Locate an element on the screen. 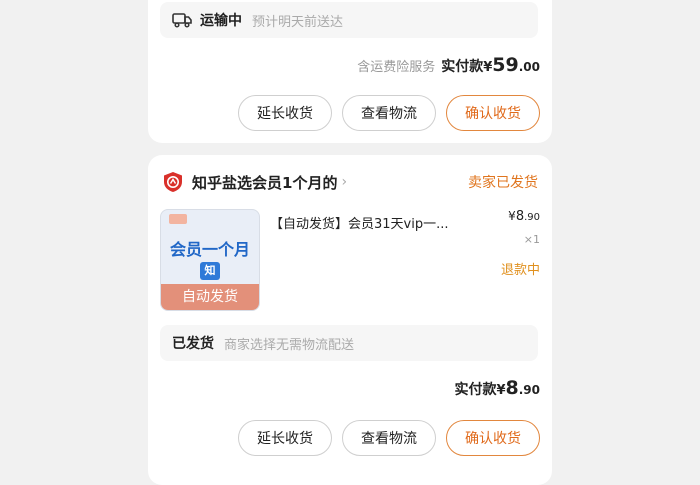  product-thumbnail: 会员一个月 知 自动发货 is located at coordinates (210, 260).